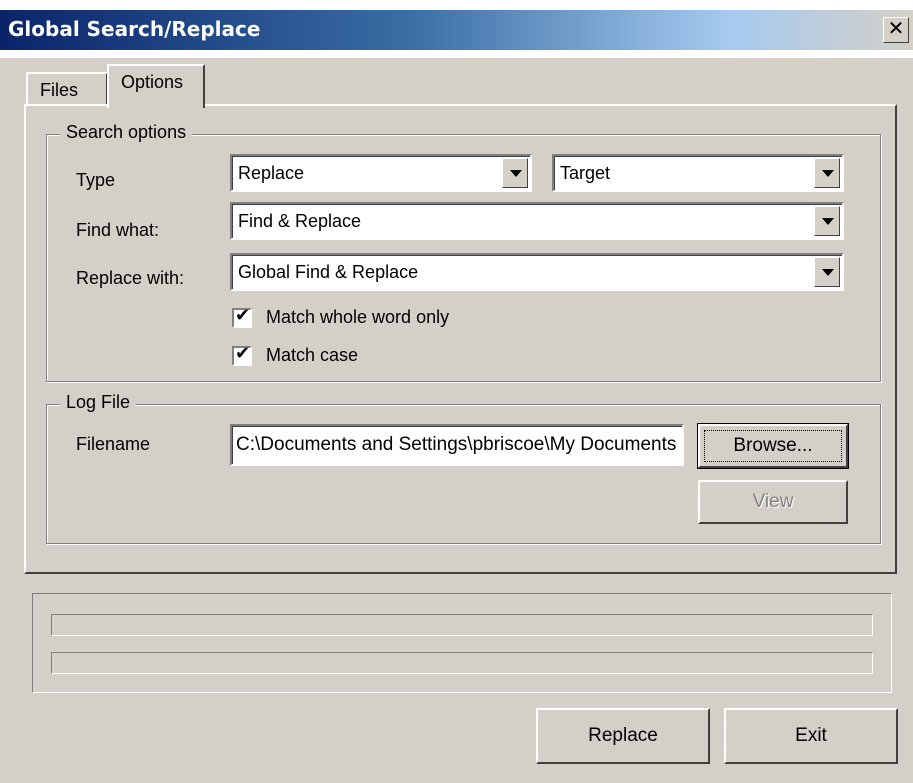  I want to click on replace-with-label: Replace with:, so click(130, 278).